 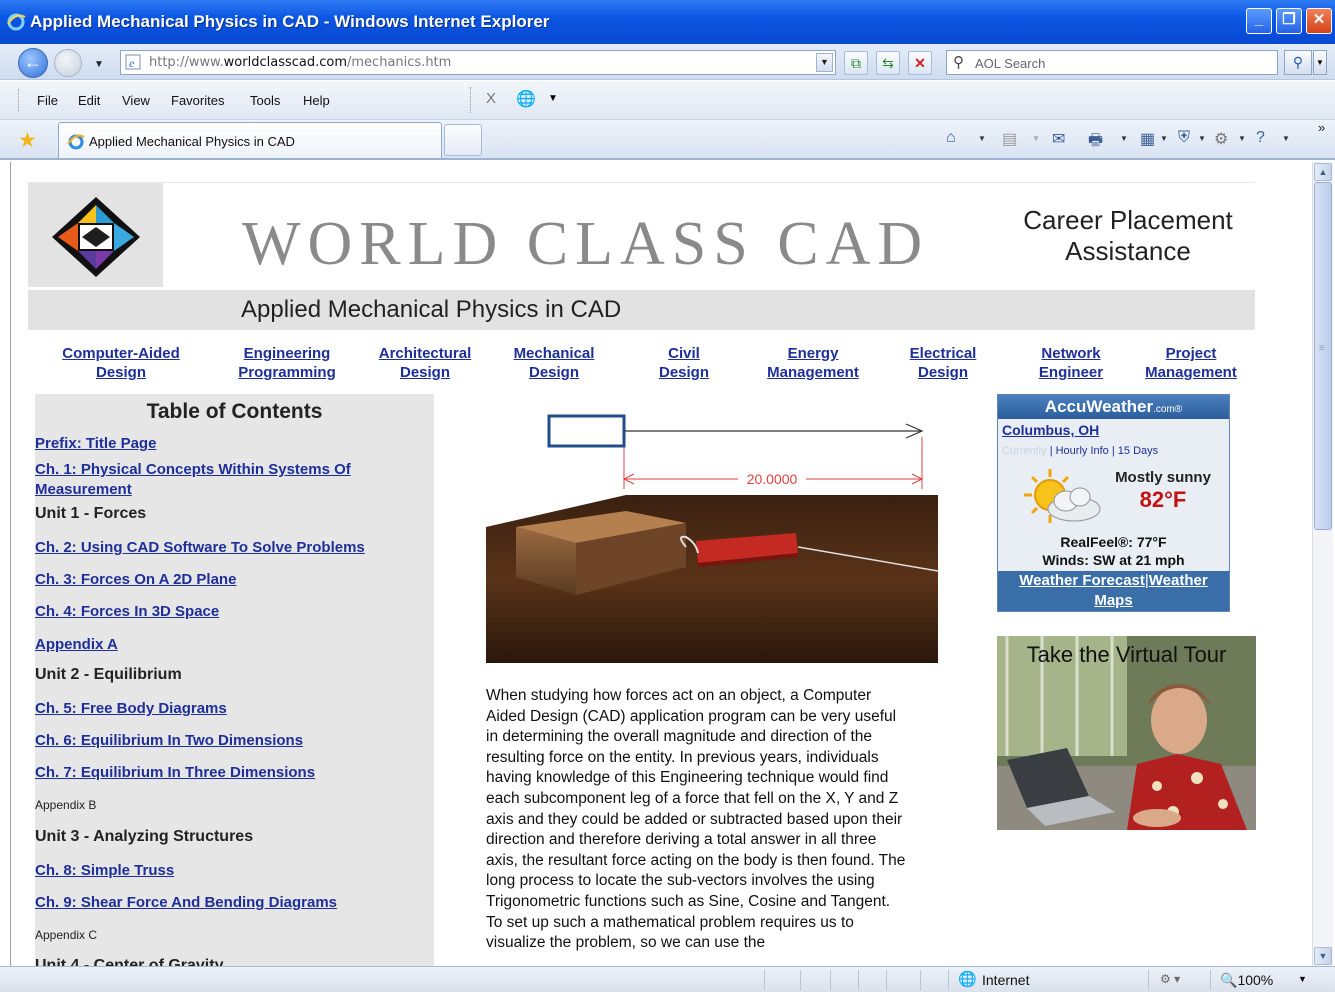 What do you see at coordinates (1184, 138) in the screenshot?
I see `safety-icon: ⛨` at bounding box center [1184, 138].